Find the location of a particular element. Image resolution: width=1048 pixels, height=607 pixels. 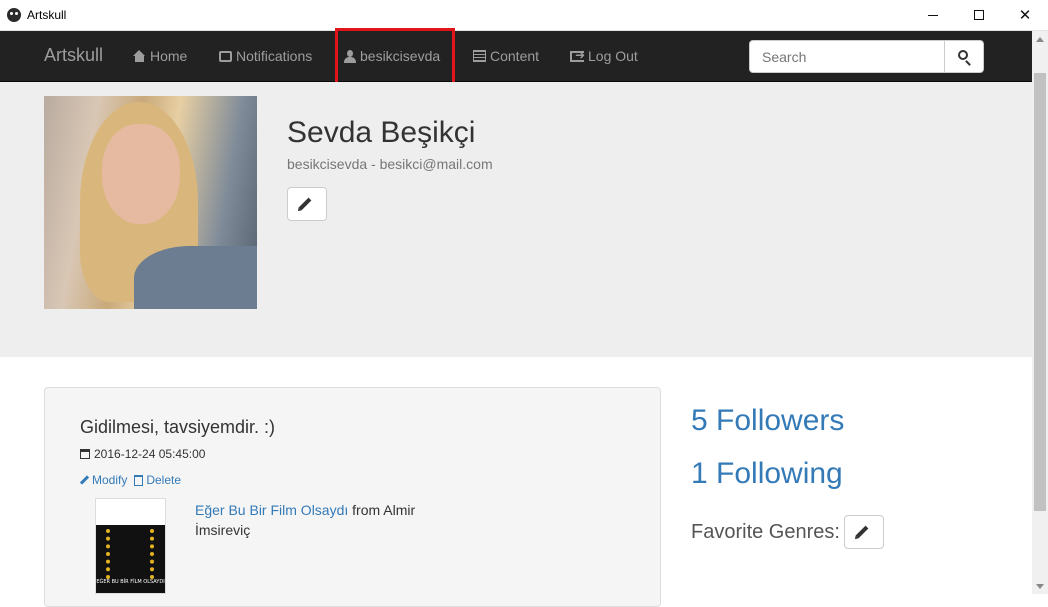

delete-link: Delete is located at coordinates (163, 480).